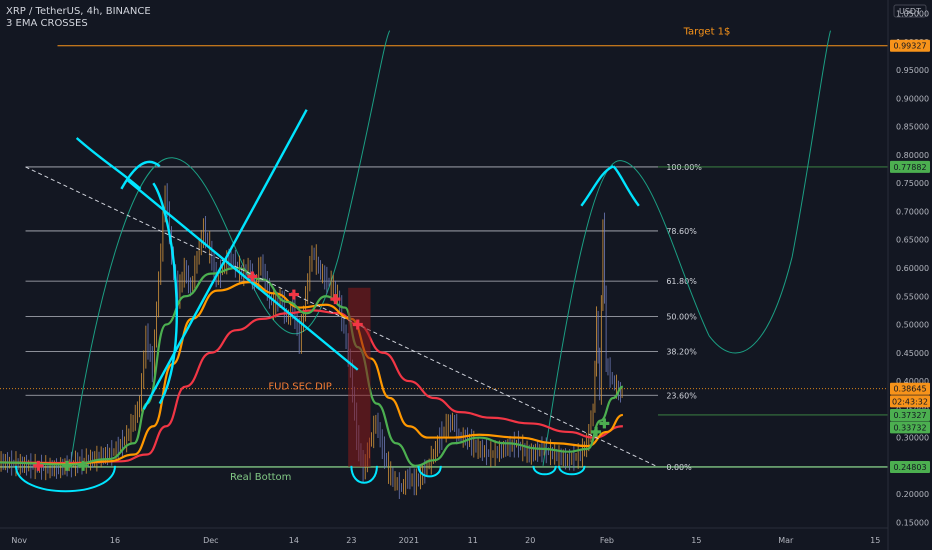 Image resolution: width=932 pixels, height=550 pixels. I want to click on y-tick-label: 1.05000, so click(912, 14).